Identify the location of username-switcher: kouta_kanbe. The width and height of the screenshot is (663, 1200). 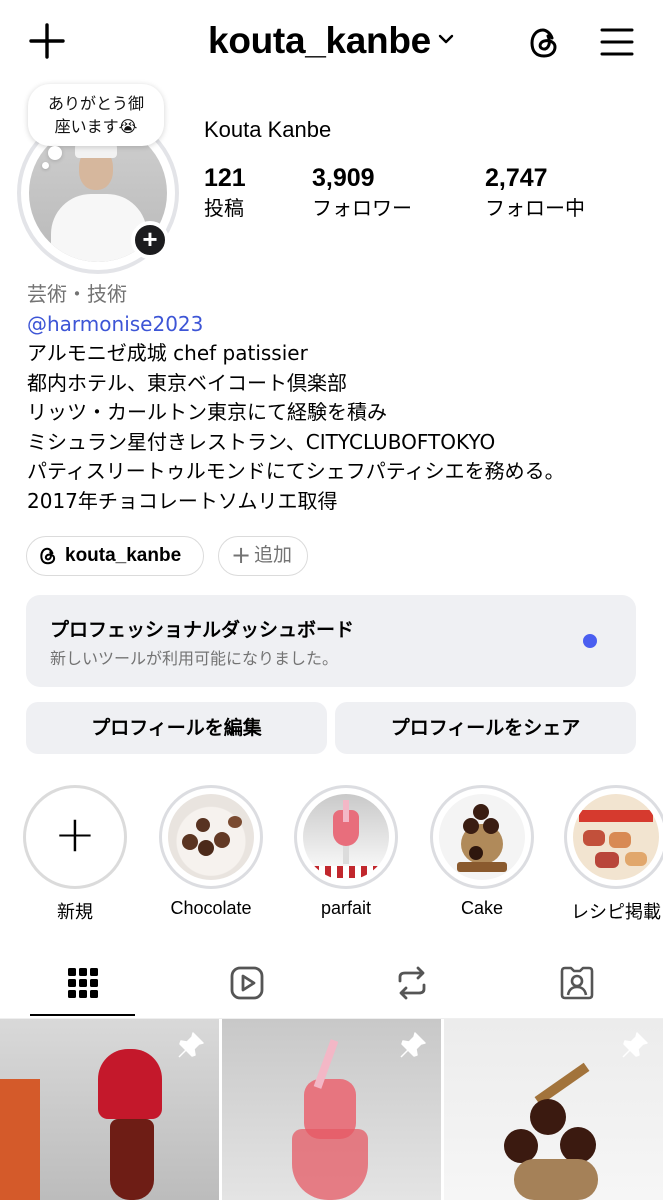
(331, 41).